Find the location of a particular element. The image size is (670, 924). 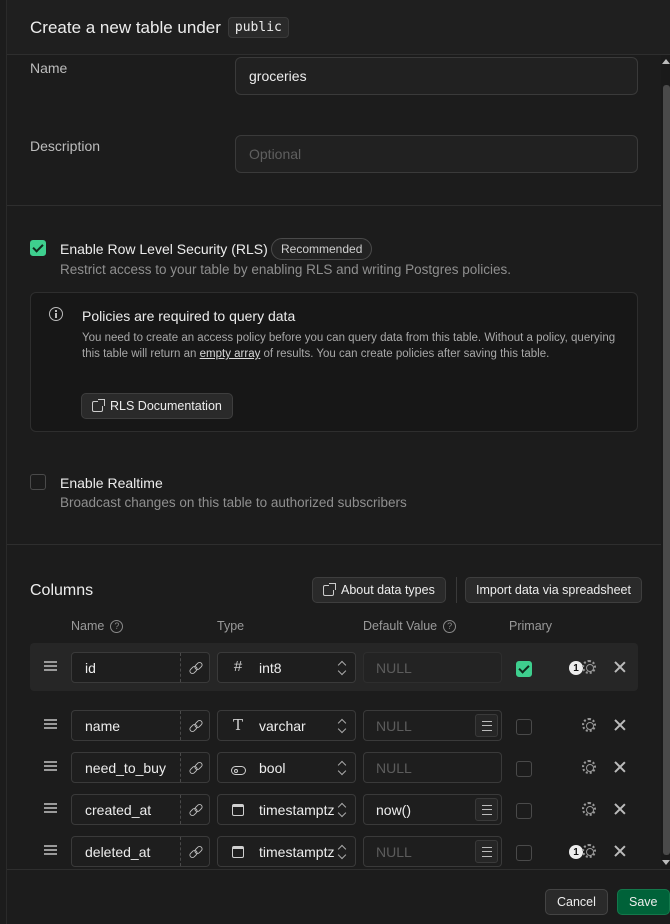

table-row: id # int8 NULL 1 is located at coordinates (334, 667).